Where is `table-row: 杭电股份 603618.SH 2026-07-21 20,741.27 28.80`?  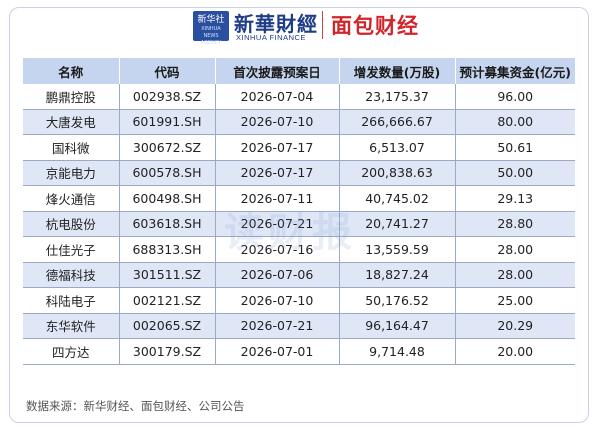
table-row: 杭电股份 603618.SH 2026-07-21 20,741.27 28.80 is located at coordinates (299, 224).